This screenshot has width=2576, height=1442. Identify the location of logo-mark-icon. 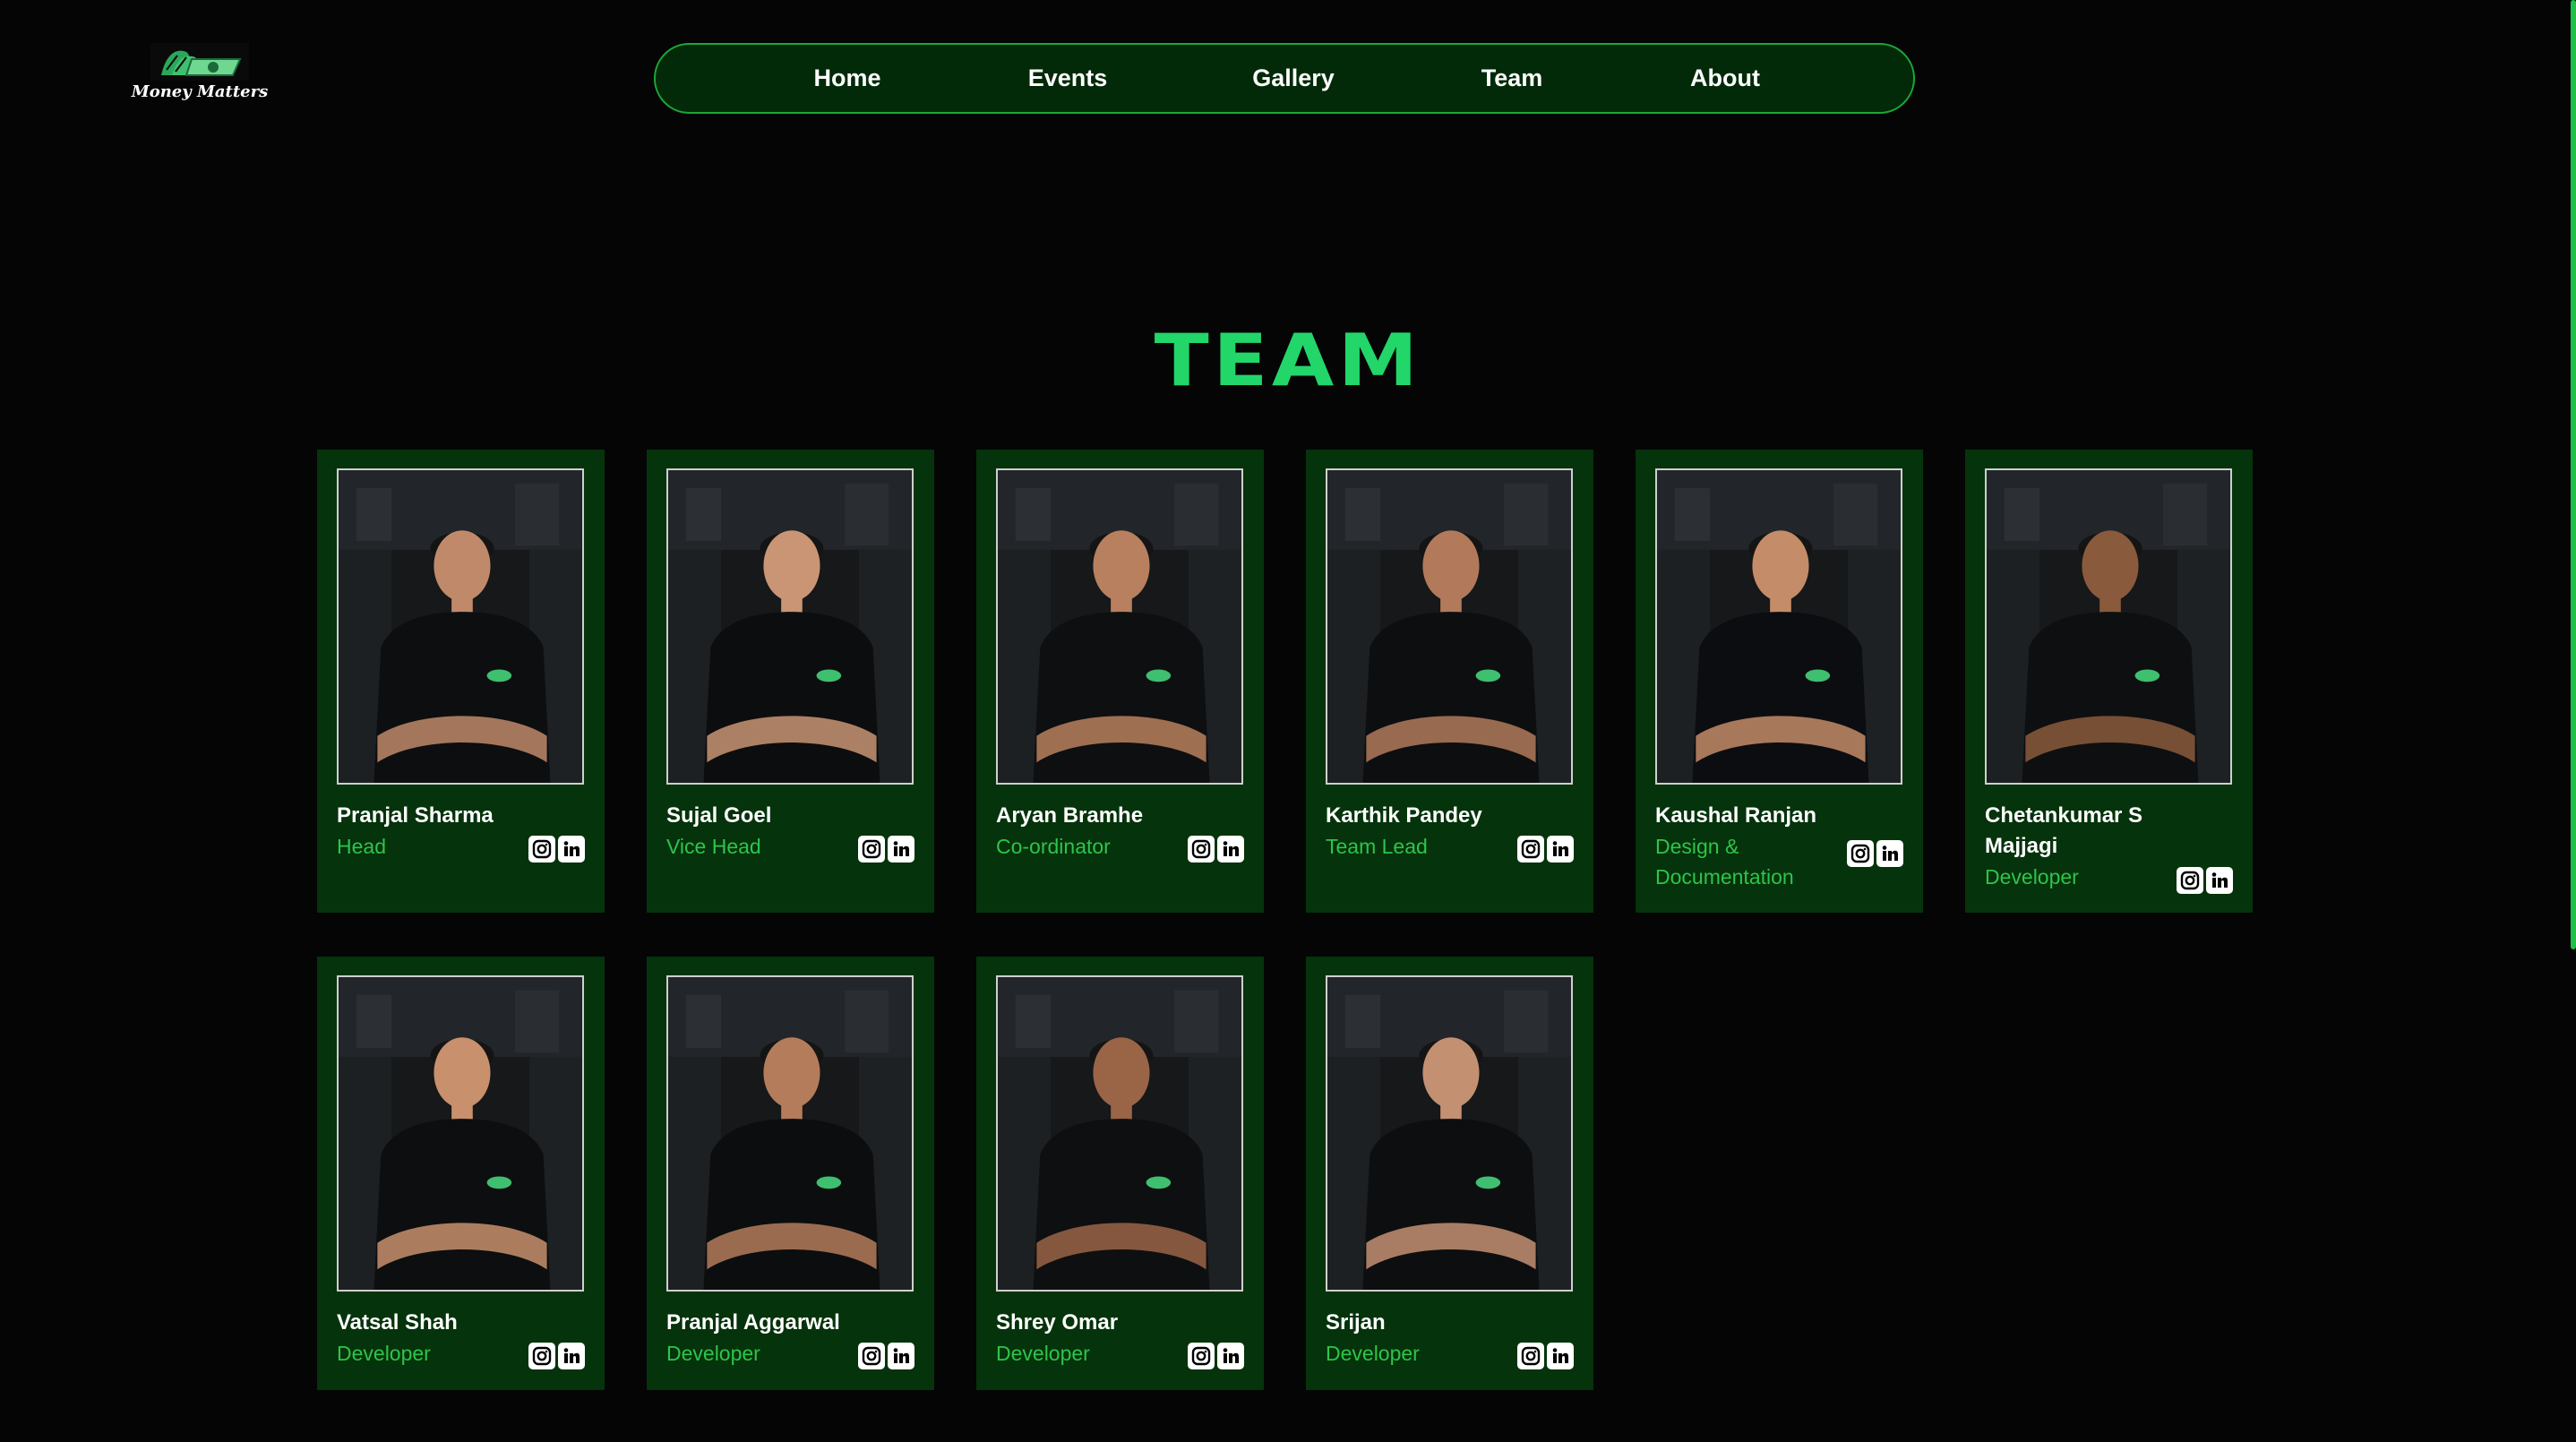
(199, 62).